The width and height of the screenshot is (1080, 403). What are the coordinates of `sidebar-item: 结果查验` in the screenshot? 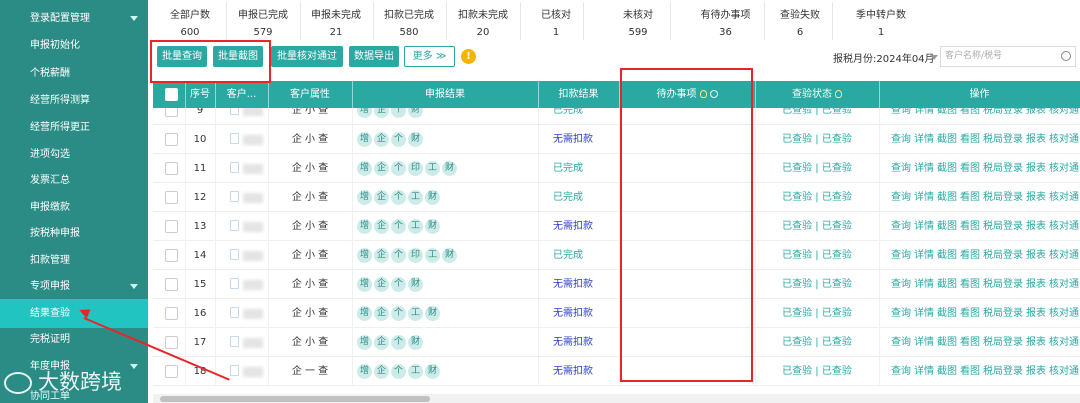 It's located at (74, 313).